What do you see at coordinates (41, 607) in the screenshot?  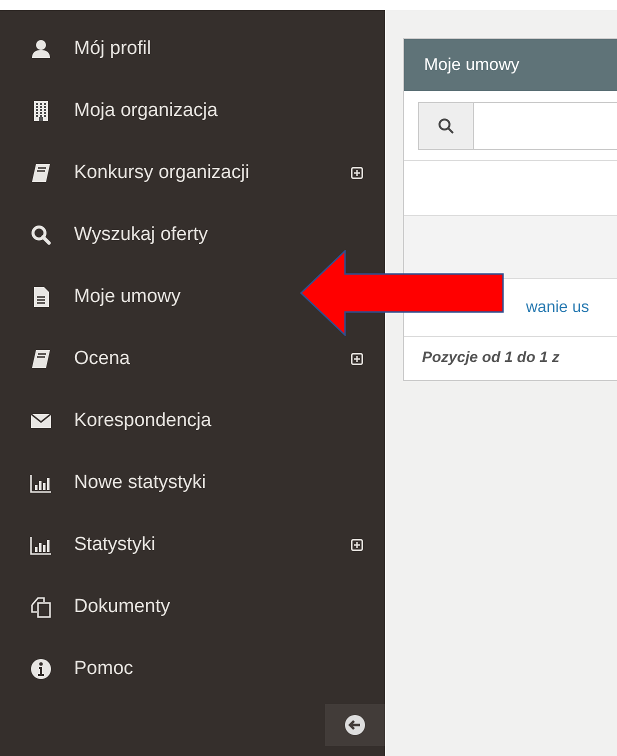 I see `copy-icon` at bounding box center [41, 607].